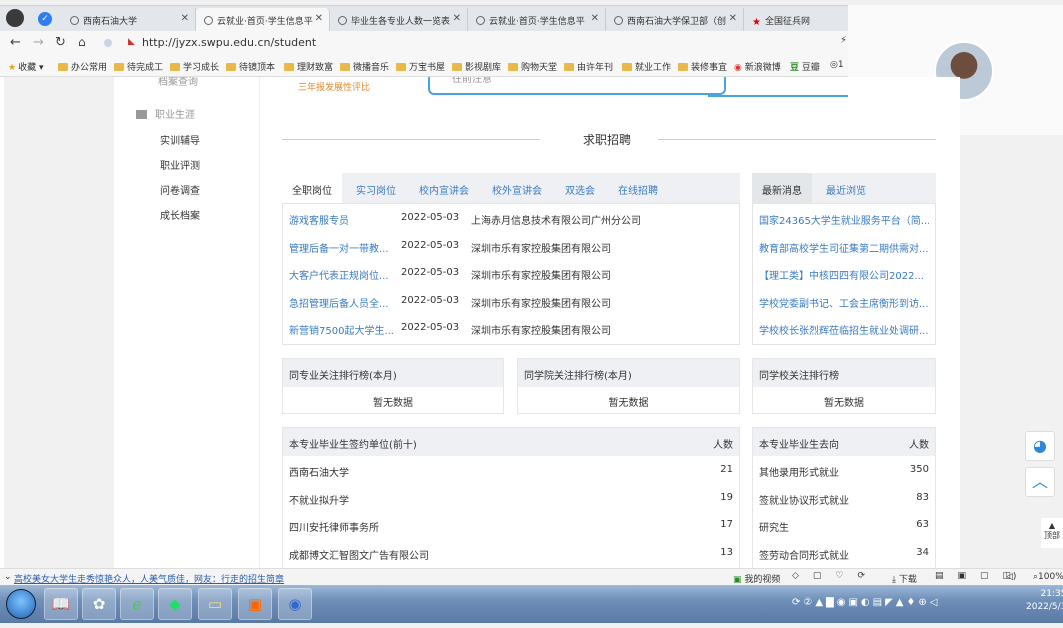  What do you see at coordinates (476, 66) in the screenshot?
I see `bookmark-folder: 影视剧库` at bounding box center [476, 66].